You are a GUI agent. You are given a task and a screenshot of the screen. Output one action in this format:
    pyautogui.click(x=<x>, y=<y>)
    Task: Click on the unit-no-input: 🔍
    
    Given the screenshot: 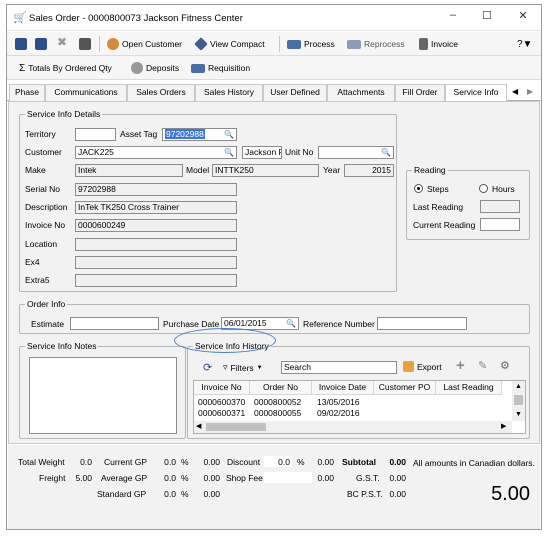 What is the action you would take?
    pyautogui.click(x=356, y=152)
    